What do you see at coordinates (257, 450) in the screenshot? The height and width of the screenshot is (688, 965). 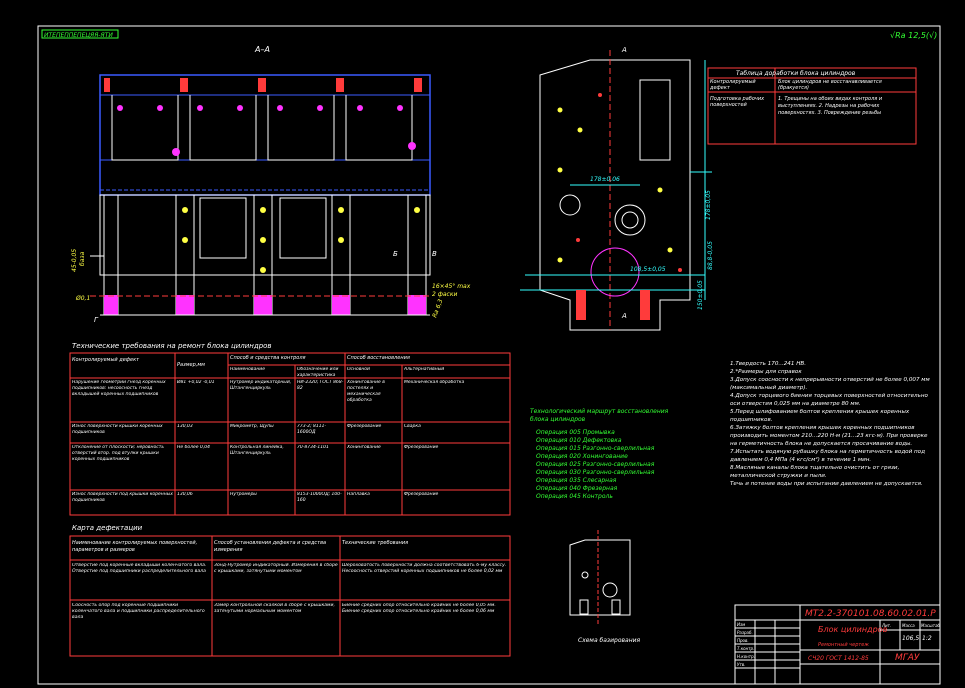 I see `tech-cell: Контрольная линейка, Штангенциркуль` at bounding box center [257, 450].